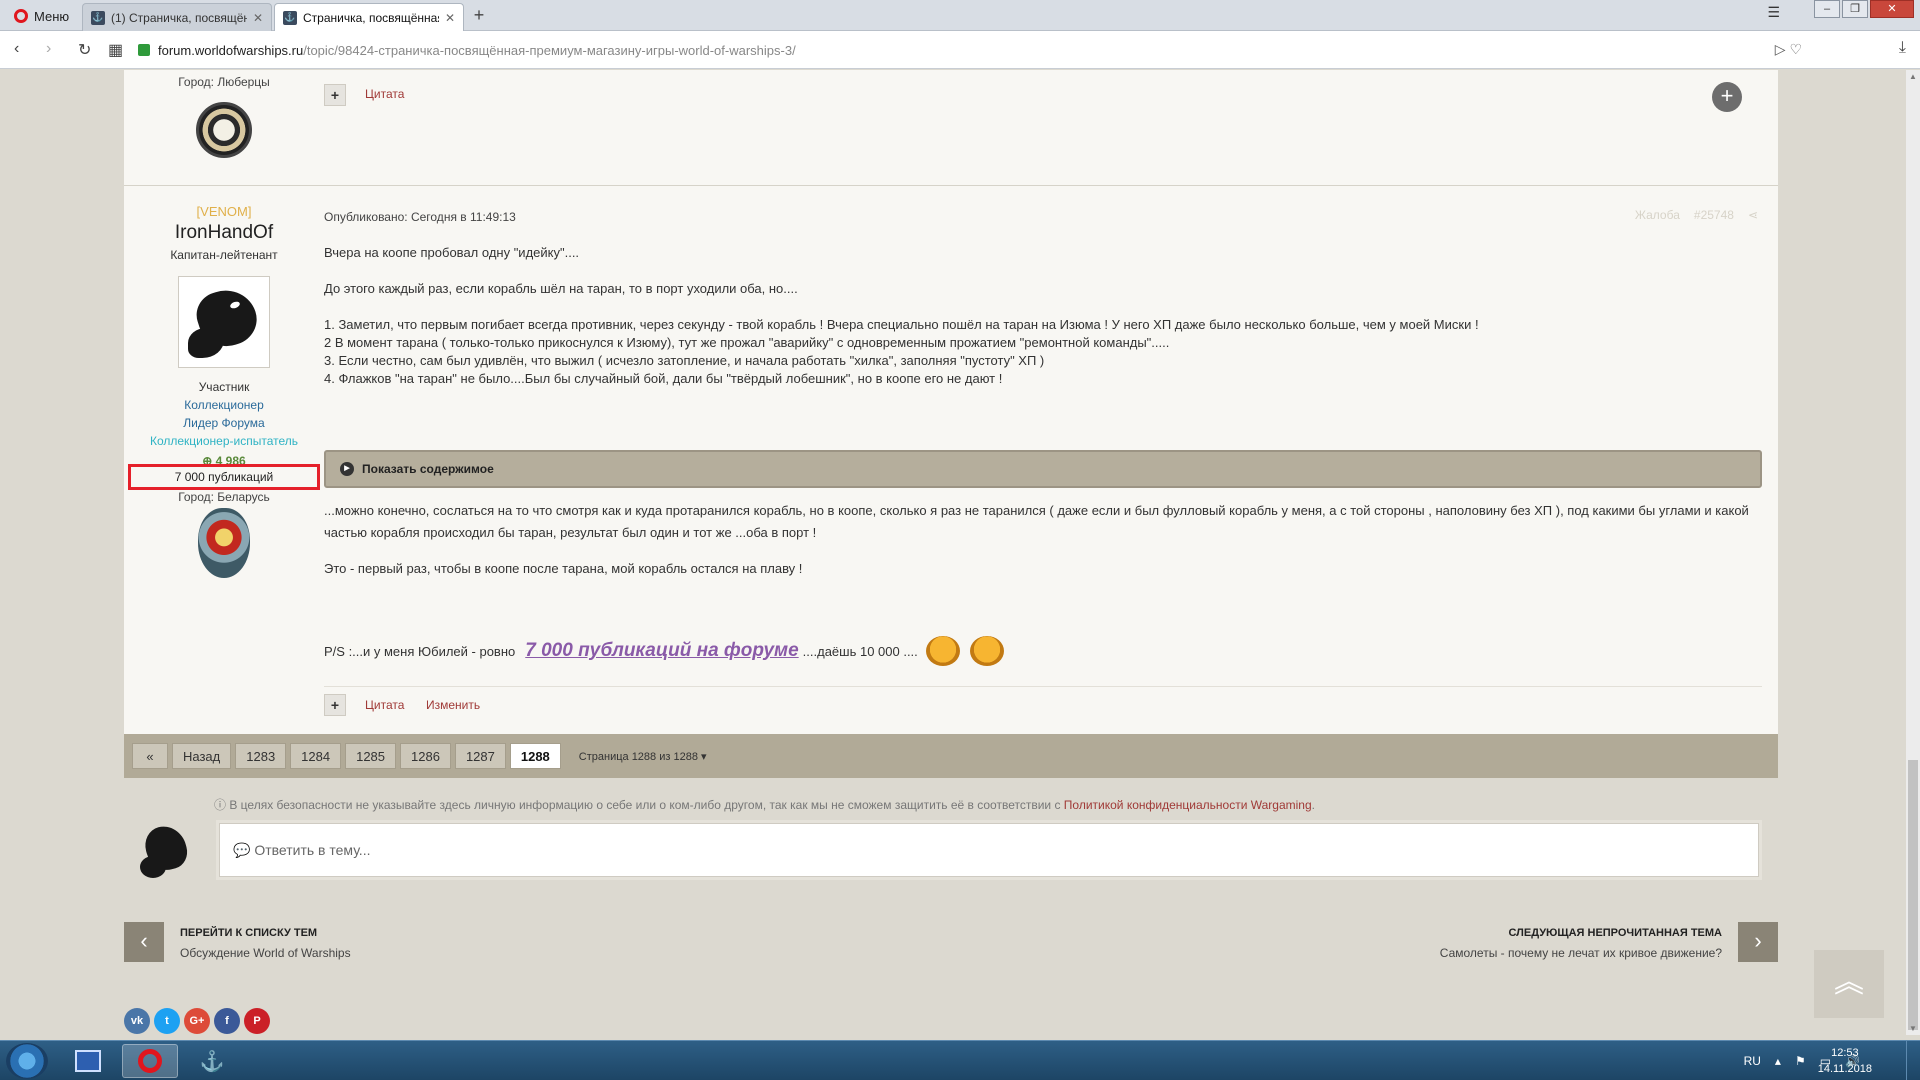 This screenshot has width=1920, height=1080. I want to click on edit-link: Изменить, so click(453, 705).